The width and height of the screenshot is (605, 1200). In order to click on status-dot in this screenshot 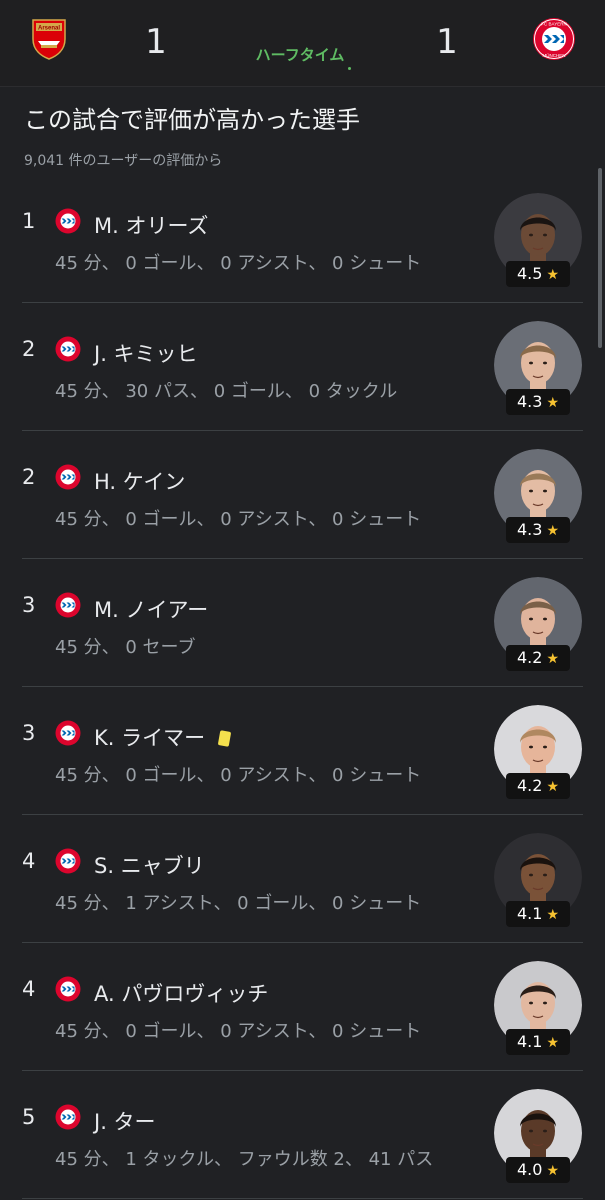, I will do `click(349, 68)`.